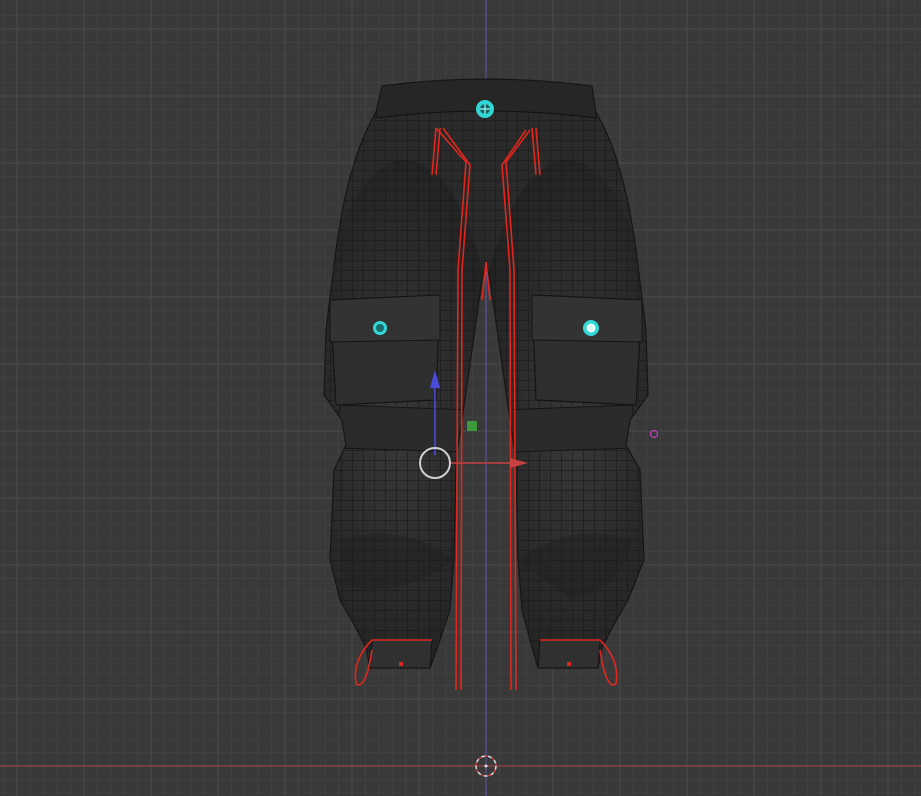  I want to click on empty-left-pocket, so click(380, 328).